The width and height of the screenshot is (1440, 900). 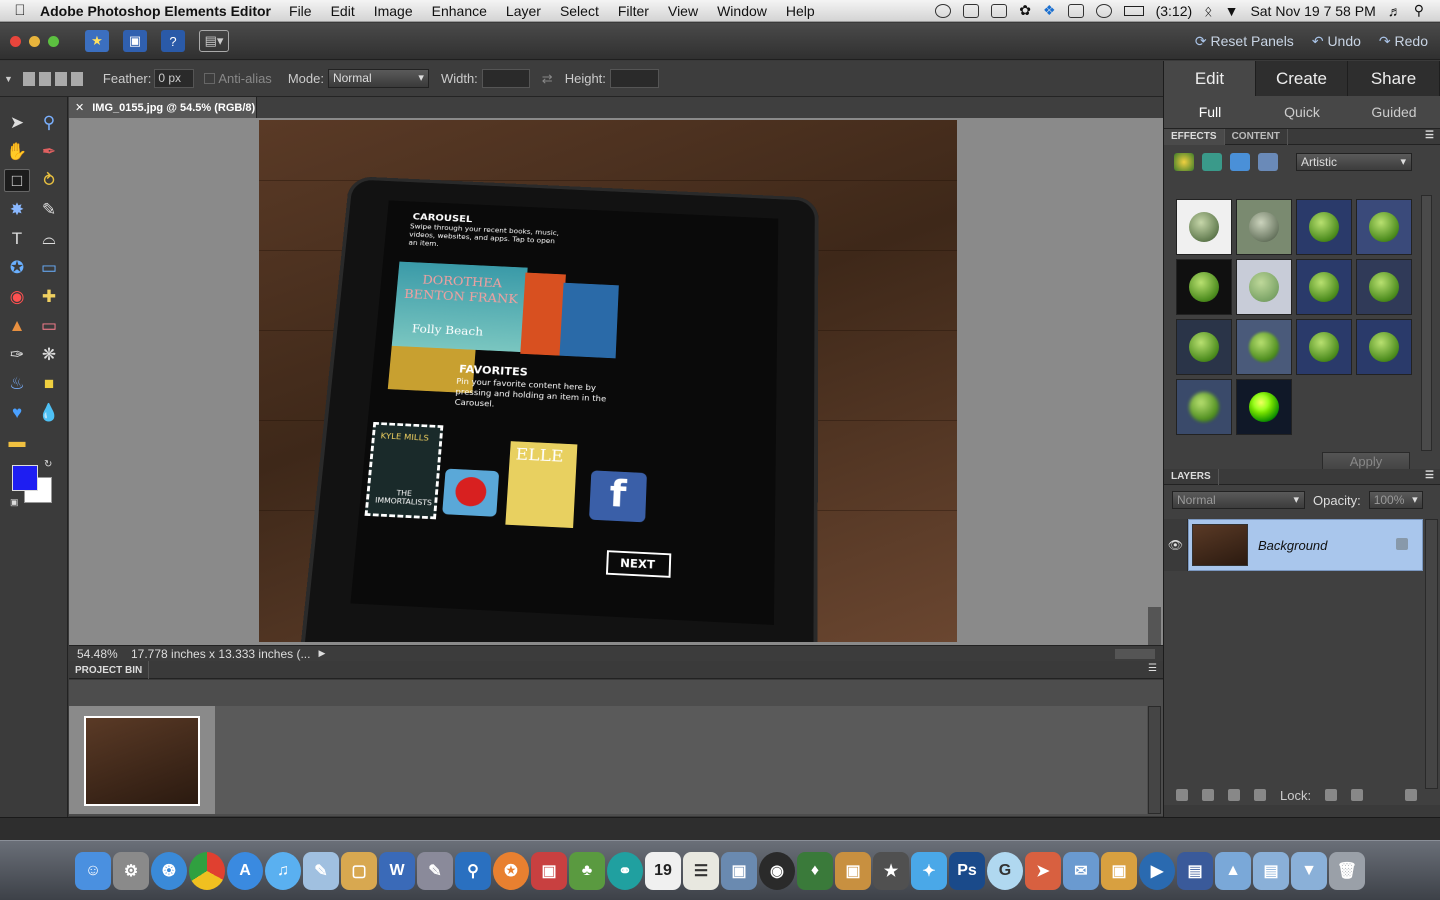 I want to click on tab-edit: Edit, so click(x=1210, y=78).